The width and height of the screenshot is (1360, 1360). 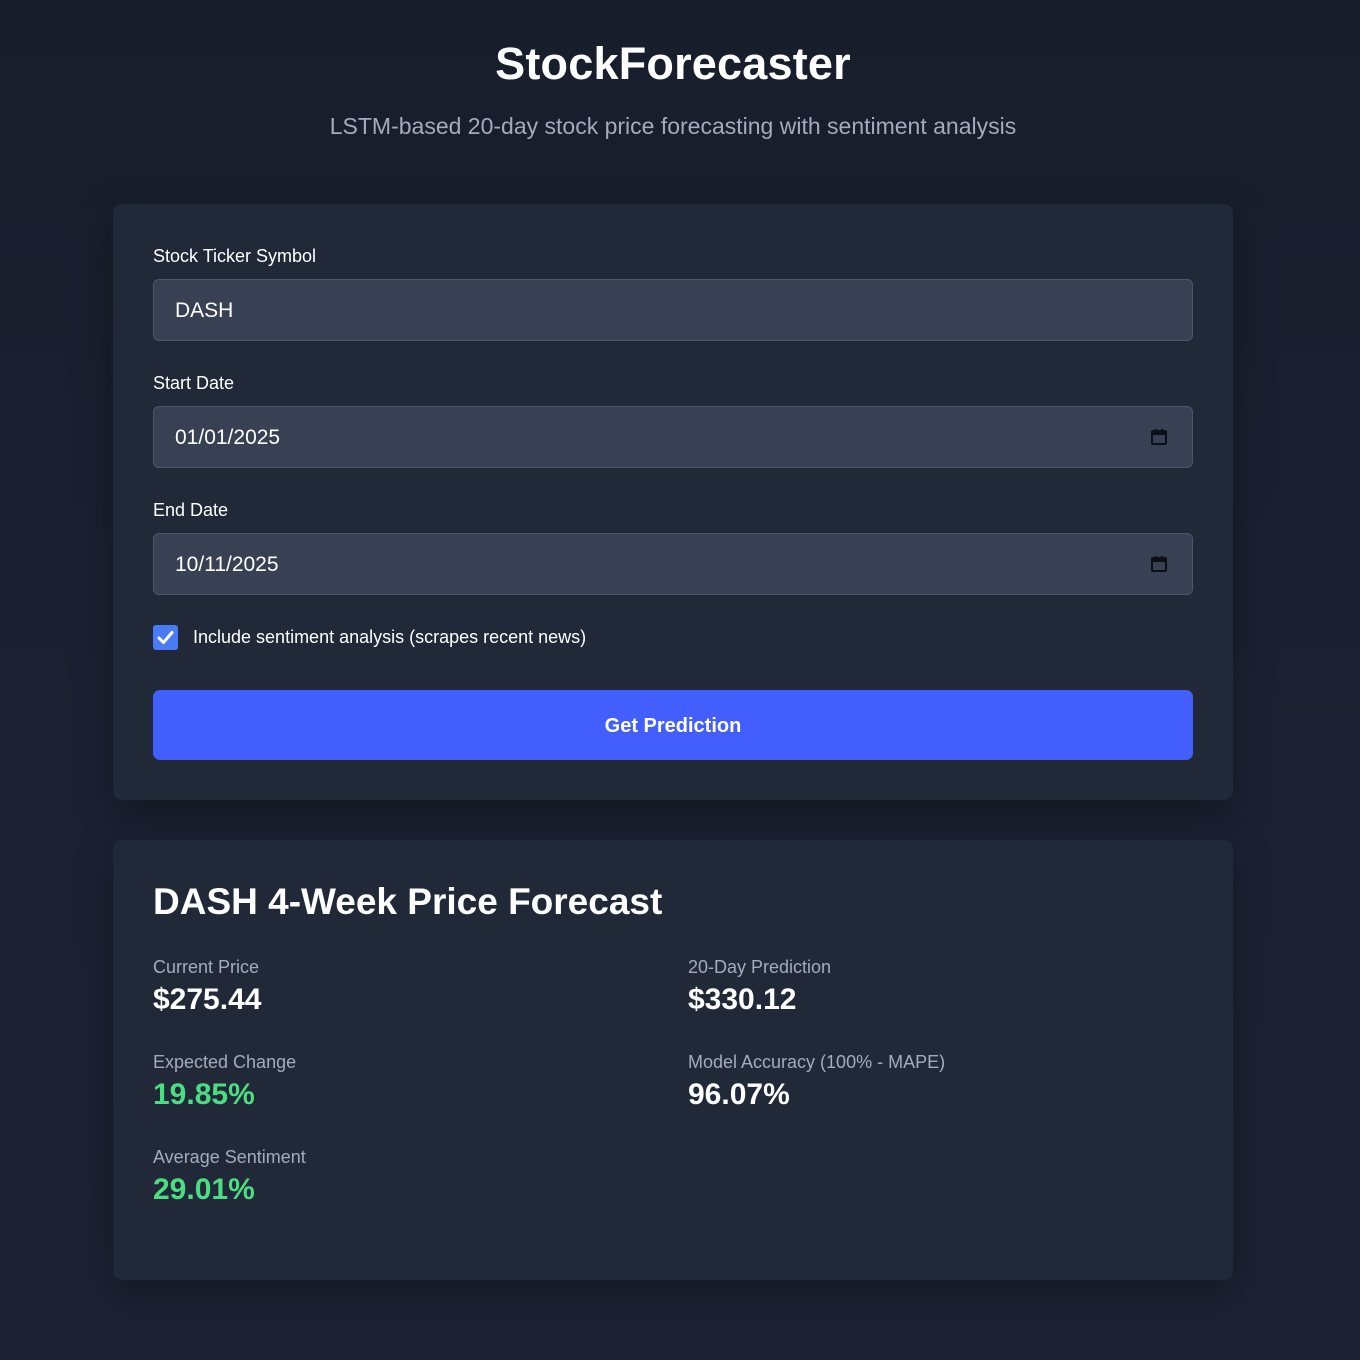 I want to click on get-prediction-button: Get Prediction, so click(x=673, y=725).